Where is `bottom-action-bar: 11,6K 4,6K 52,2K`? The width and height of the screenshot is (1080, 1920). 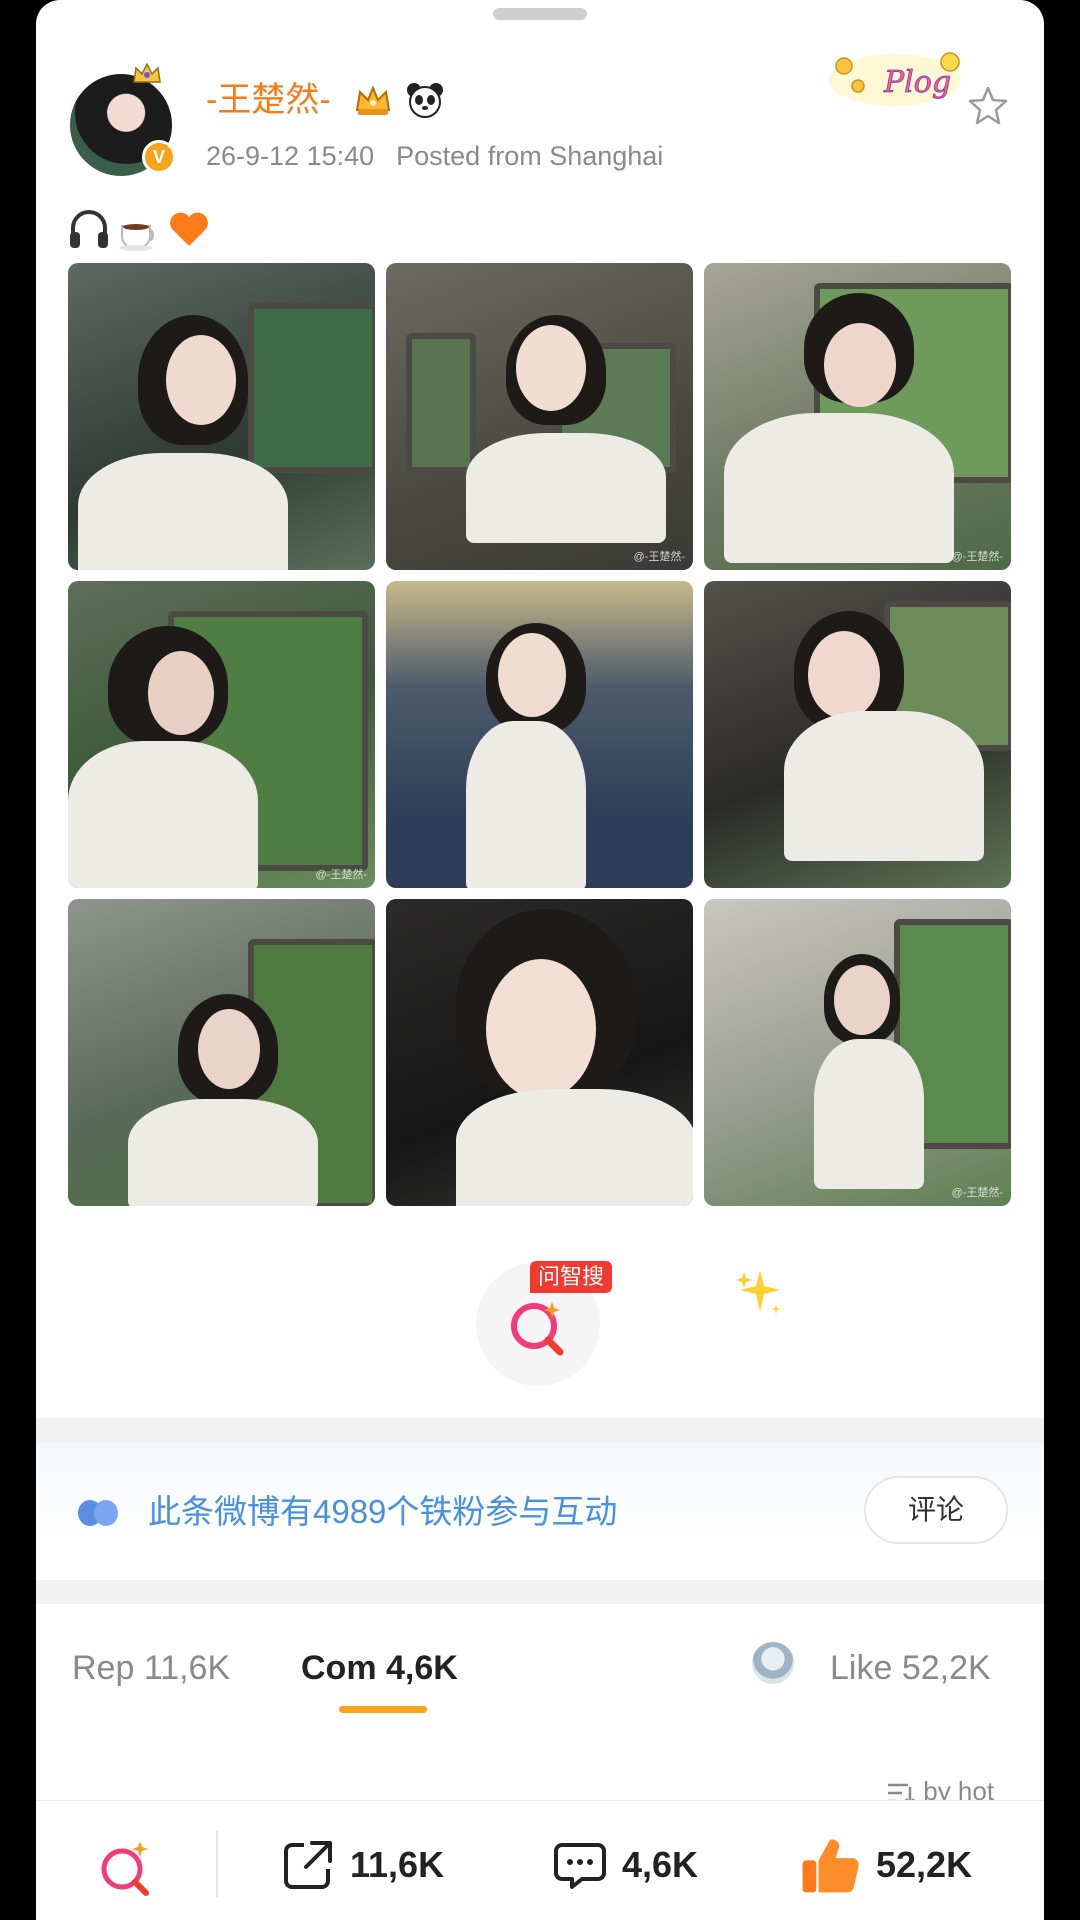 bottom-action-bar: 11,6K 4,6K 52,2K is located at coordinates (540, 1860).